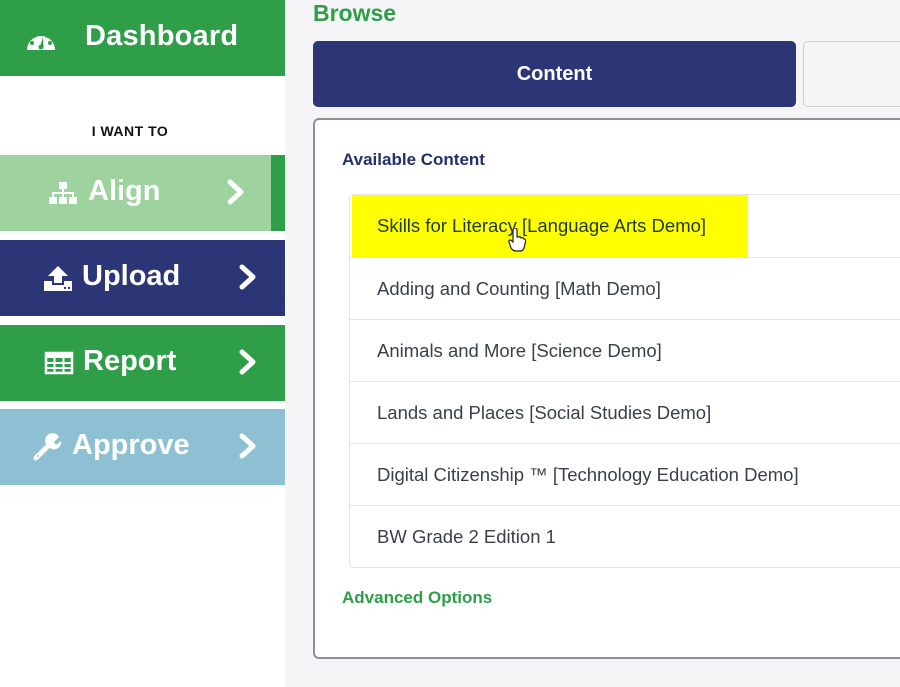 The height and width of the screenshot is (687, 900). I want to click on table-icon, so click(59, 363).